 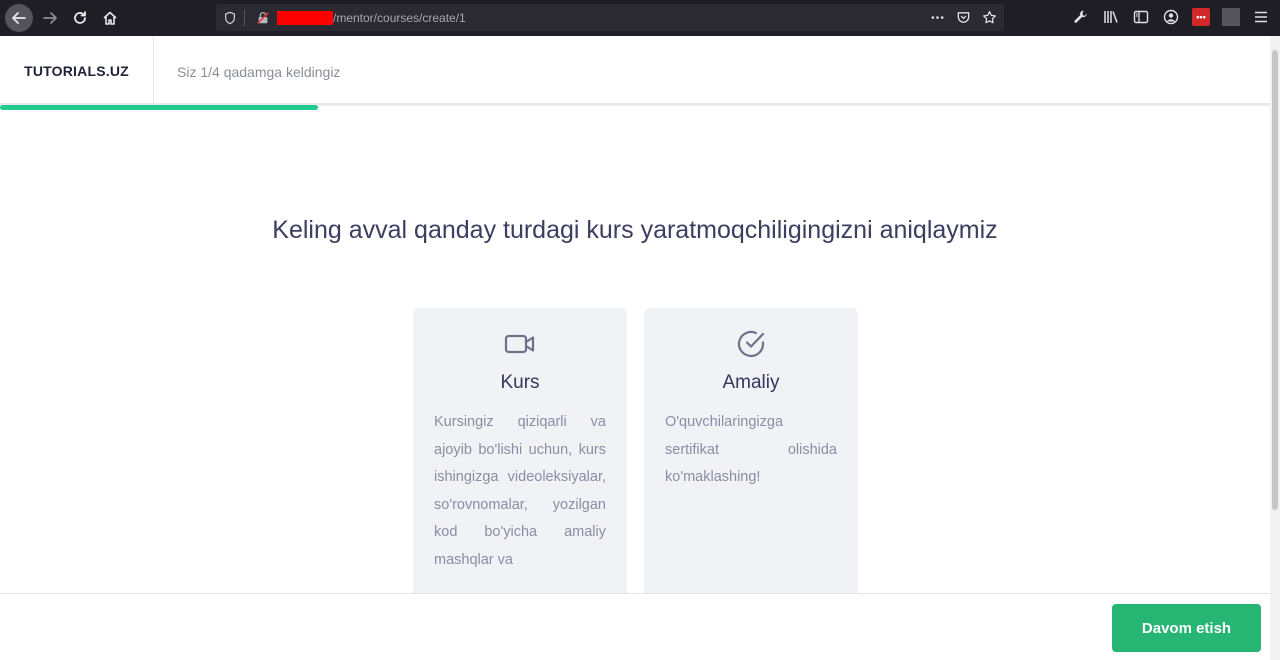 I want to click on url-bar: /mentor/courses/create/1, so click(x=610, y=17).